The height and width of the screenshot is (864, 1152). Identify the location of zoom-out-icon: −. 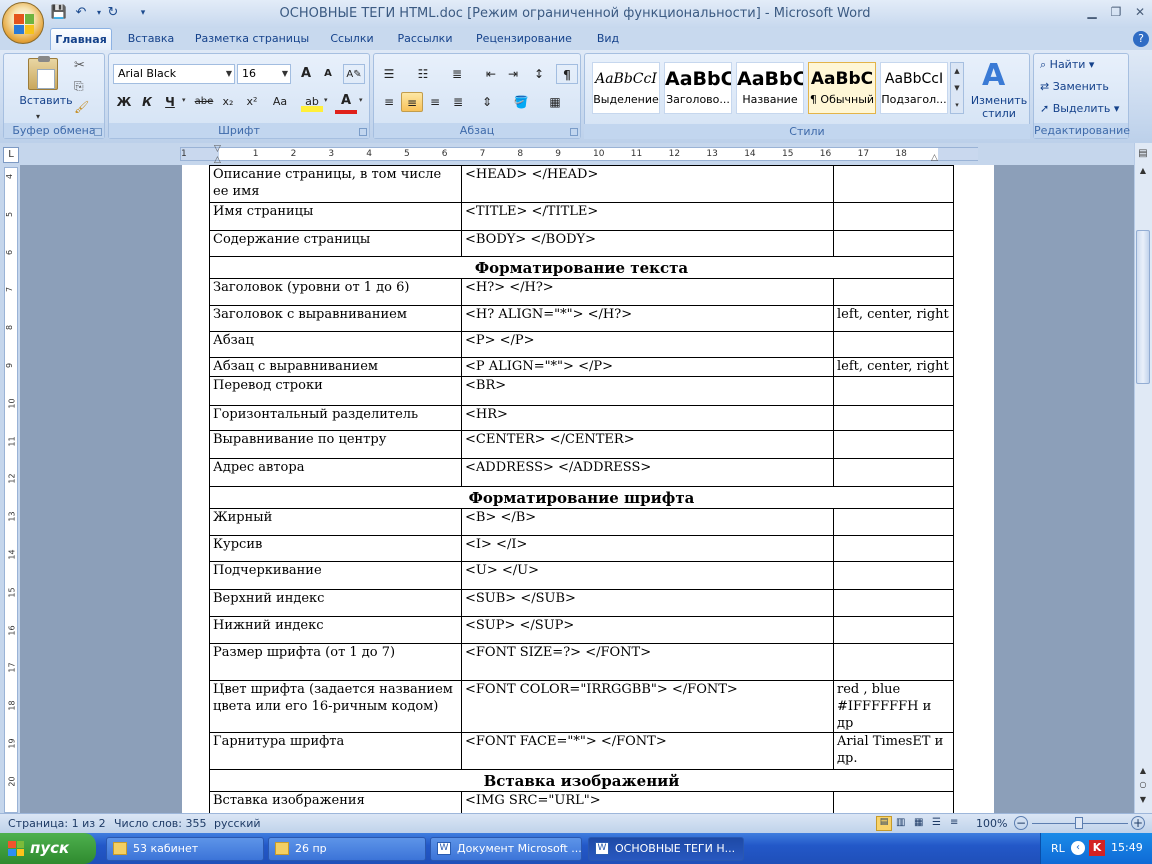
(1021, 823).